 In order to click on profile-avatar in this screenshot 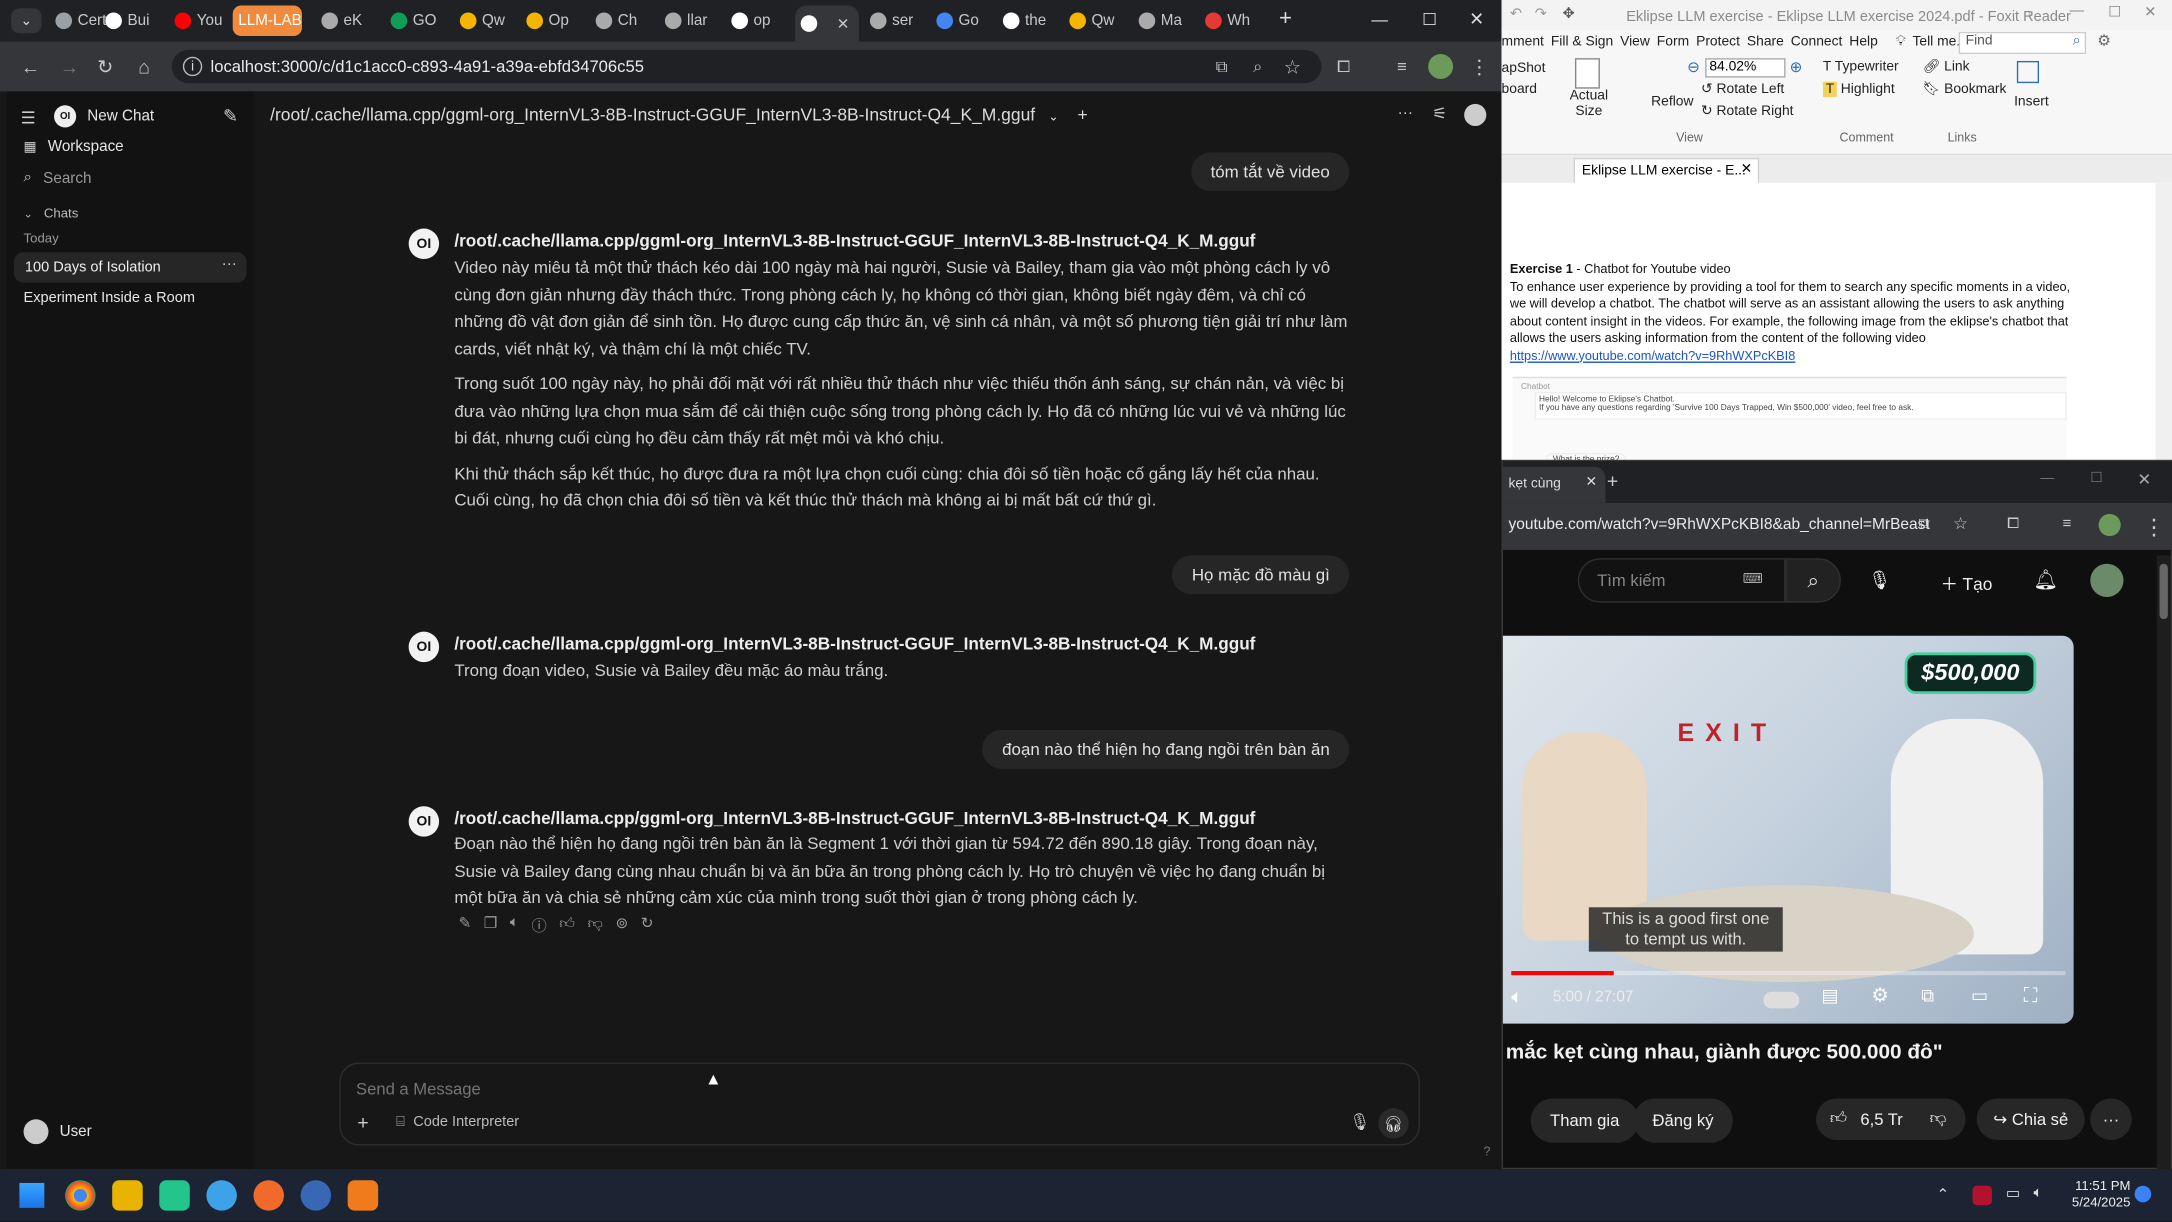, I will do `click(2109, 525)`.